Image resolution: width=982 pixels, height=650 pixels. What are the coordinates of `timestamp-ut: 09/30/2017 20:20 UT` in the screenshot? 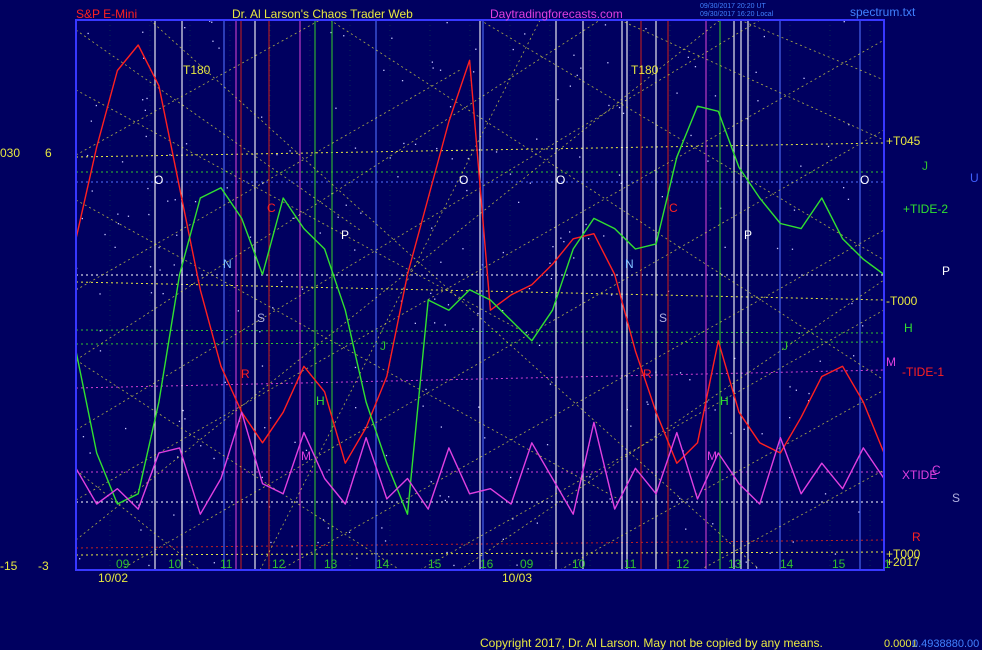 It's located at (733, 6).